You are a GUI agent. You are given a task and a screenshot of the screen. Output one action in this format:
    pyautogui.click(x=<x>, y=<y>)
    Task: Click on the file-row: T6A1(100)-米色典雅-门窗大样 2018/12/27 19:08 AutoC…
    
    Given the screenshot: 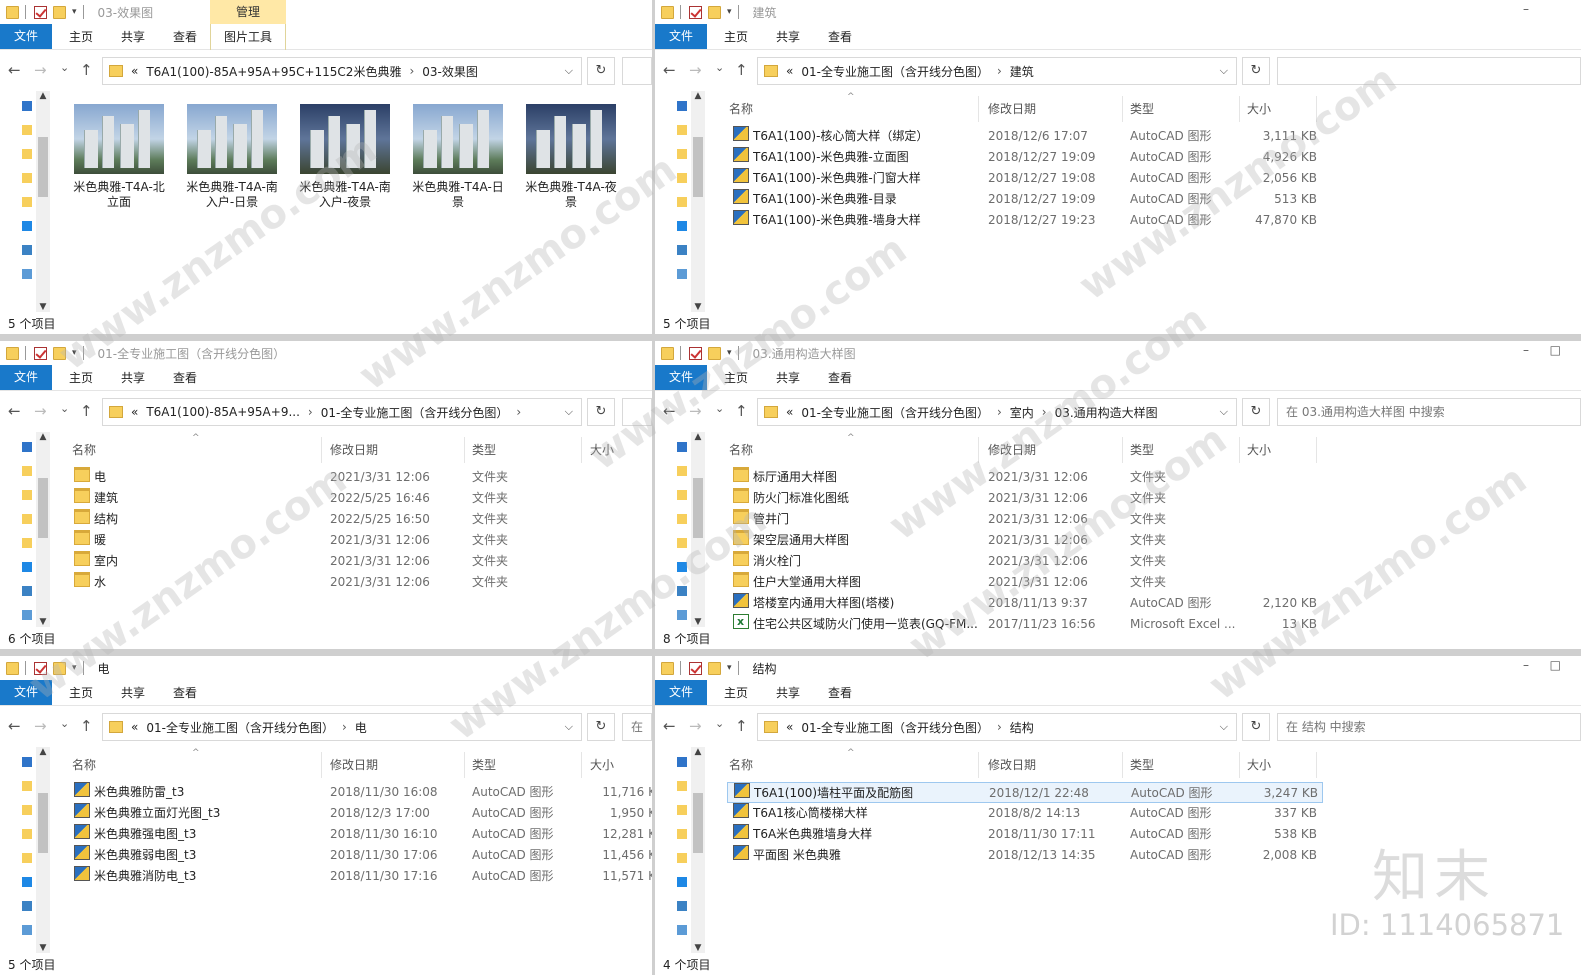 What is the action you would take?
    pyautogui.click(x=1025, y=178)
    